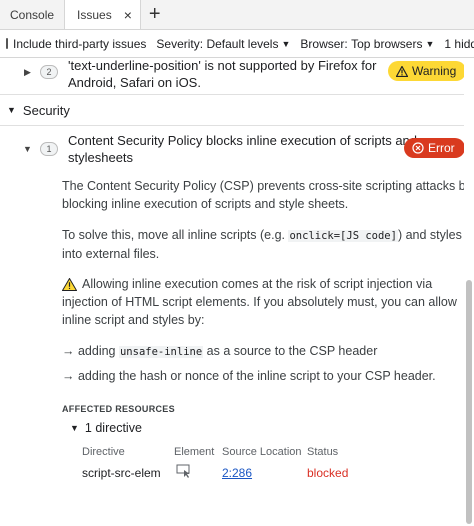 The image size is (474, 526). What do you see at coordinates (387, 43) in the screenshot?
I see `browser-value: Top browsers` at bounding box center [387, 43].